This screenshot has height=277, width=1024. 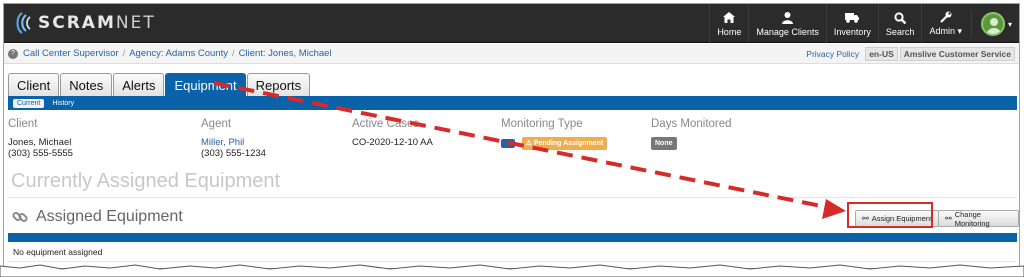 What do you see at coordinates (729, 18) in the screenshot?
I see `home-icon` at bounding box center [729, 18].